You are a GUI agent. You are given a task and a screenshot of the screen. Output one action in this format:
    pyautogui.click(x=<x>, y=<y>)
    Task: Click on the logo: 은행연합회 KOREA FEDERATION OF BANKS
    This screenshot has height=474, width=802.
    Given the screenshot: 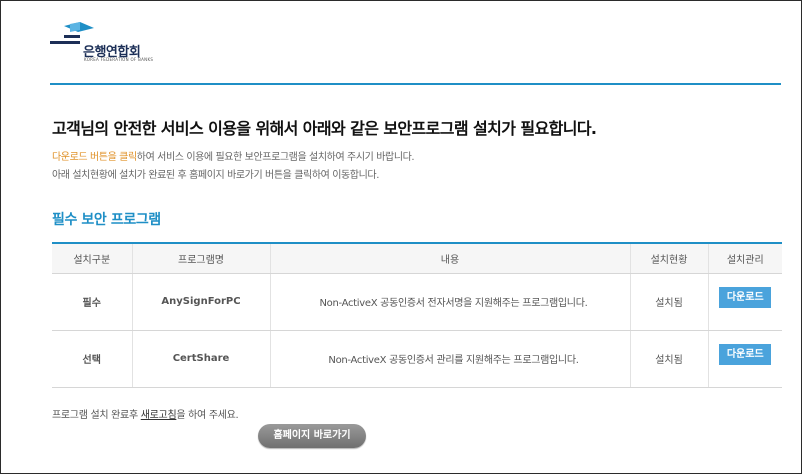 What is the action you would take?
    pyautogui.click(x=105, y=43)
    